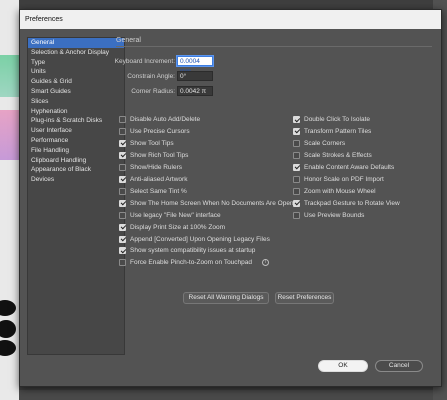 Image resolution: width=447 pixels, height=400 pixels. I want to click on ok-button: OK, so click(343, 366).